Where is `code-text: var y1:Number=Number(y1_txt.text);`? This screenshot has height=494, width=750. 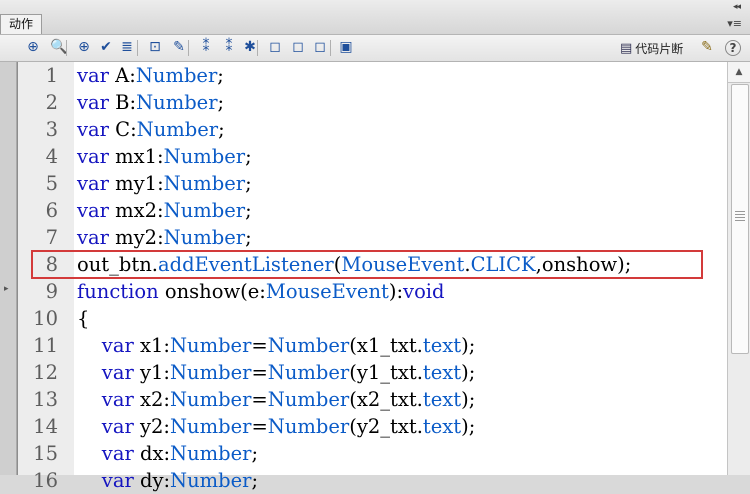 code-text: var y1:Number=Number(y1_txt.text); is located at coordinates (276, 372).